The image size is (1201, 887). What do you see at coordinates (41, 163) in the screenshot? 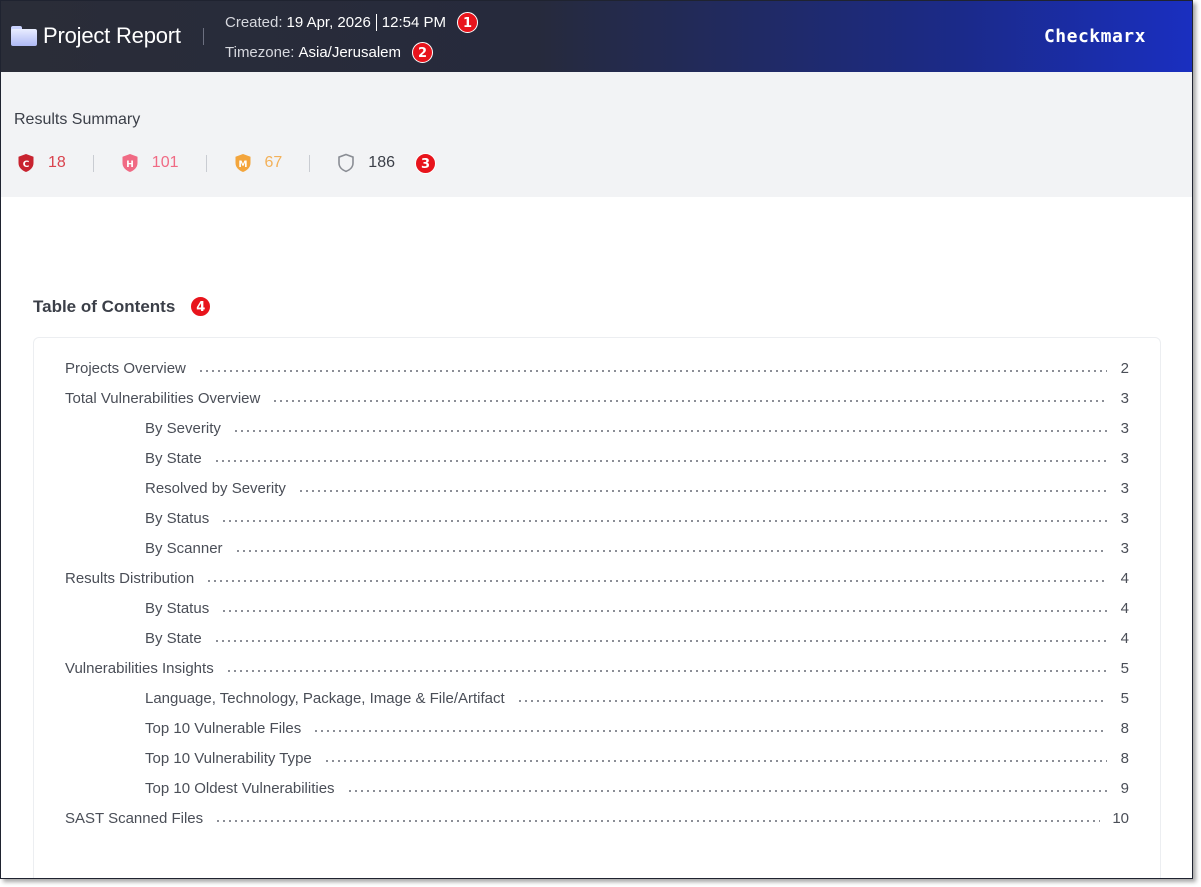
I see `severity-critical: C 18` at bounding box center [41, 163].